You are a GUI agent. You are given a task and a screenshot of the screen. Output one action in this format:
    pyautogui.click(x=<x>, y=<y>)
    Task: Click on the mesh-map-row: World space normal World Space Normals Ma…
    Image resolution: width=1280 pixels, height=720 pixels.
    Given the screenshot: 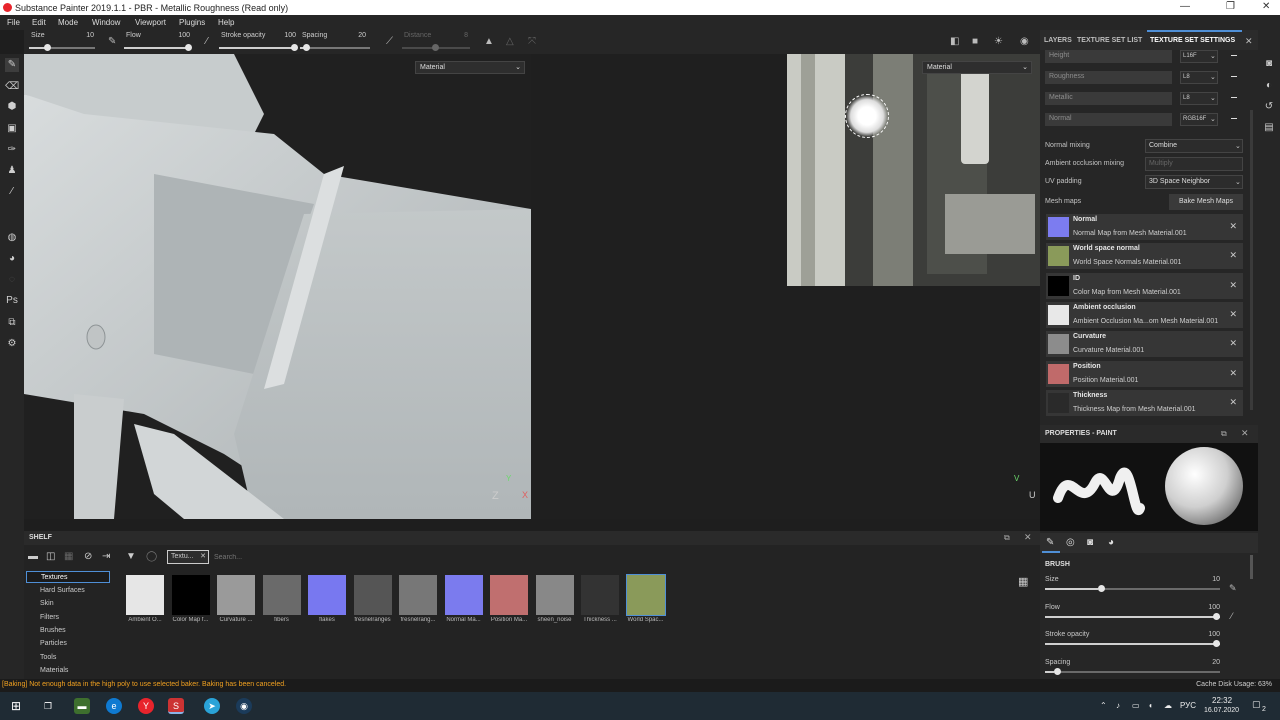 What is the action you would take?
    pyautogui.click(x=1144, y=256)
    